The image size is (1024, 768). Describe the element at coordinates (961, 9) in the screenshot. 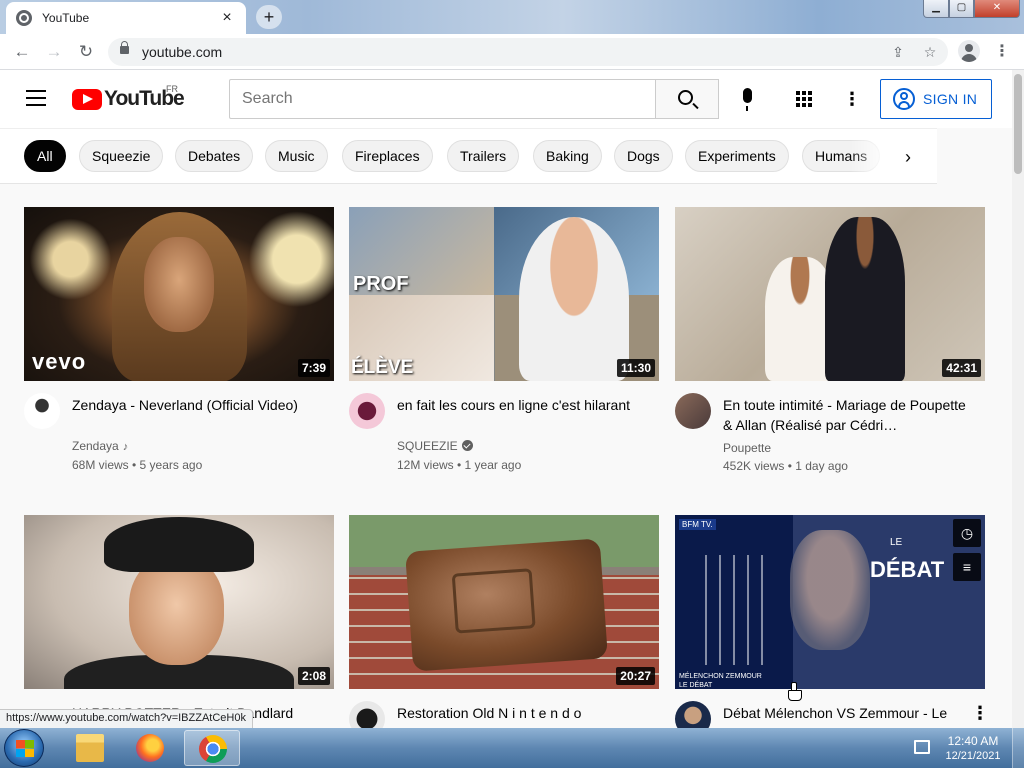

I see `window-maximize-button: ▢` at that location.